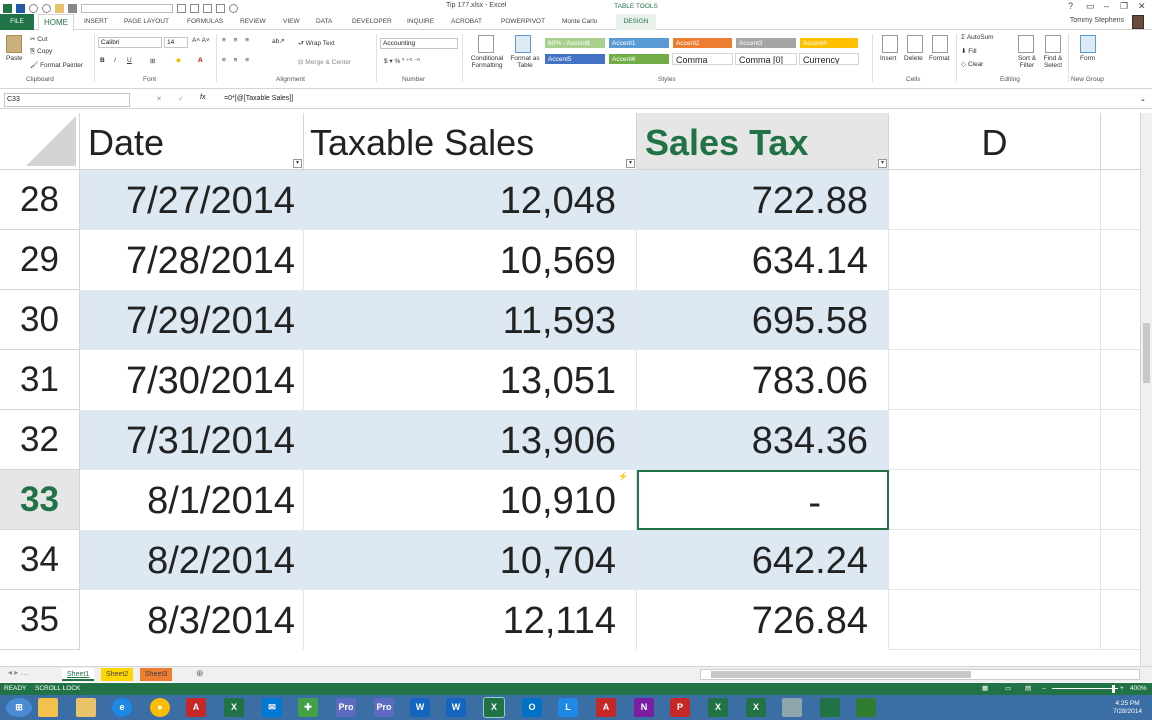 Image resolution: width=1152 pixels, height=720 pixels. I want to click on sales-tax-cell: 726.84, so click(763, 620).